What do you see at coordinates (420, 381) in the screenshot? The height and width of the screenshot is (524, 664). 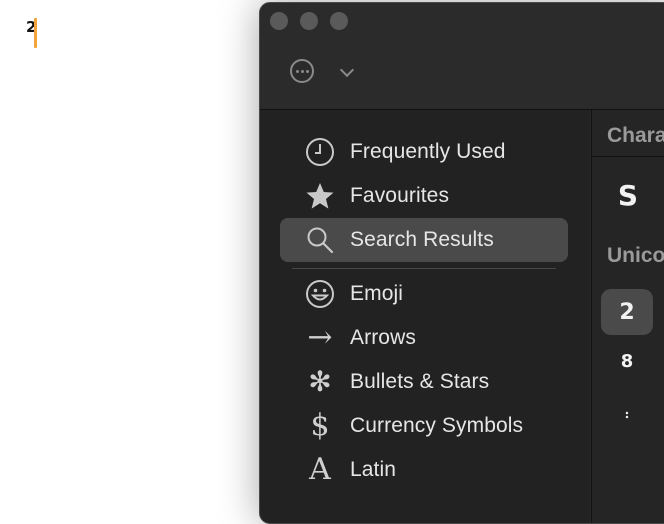 I see `sidebar-item-label: Bullets & Stars` at bounding box center [420, 381].